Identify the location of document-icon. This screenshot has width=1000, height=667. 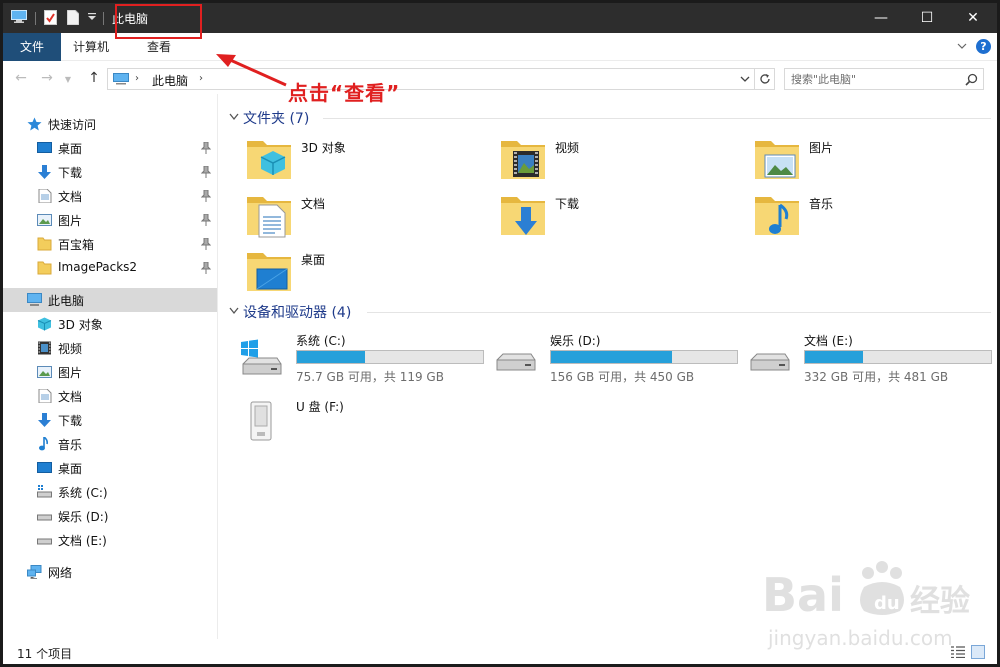
(45, 196).